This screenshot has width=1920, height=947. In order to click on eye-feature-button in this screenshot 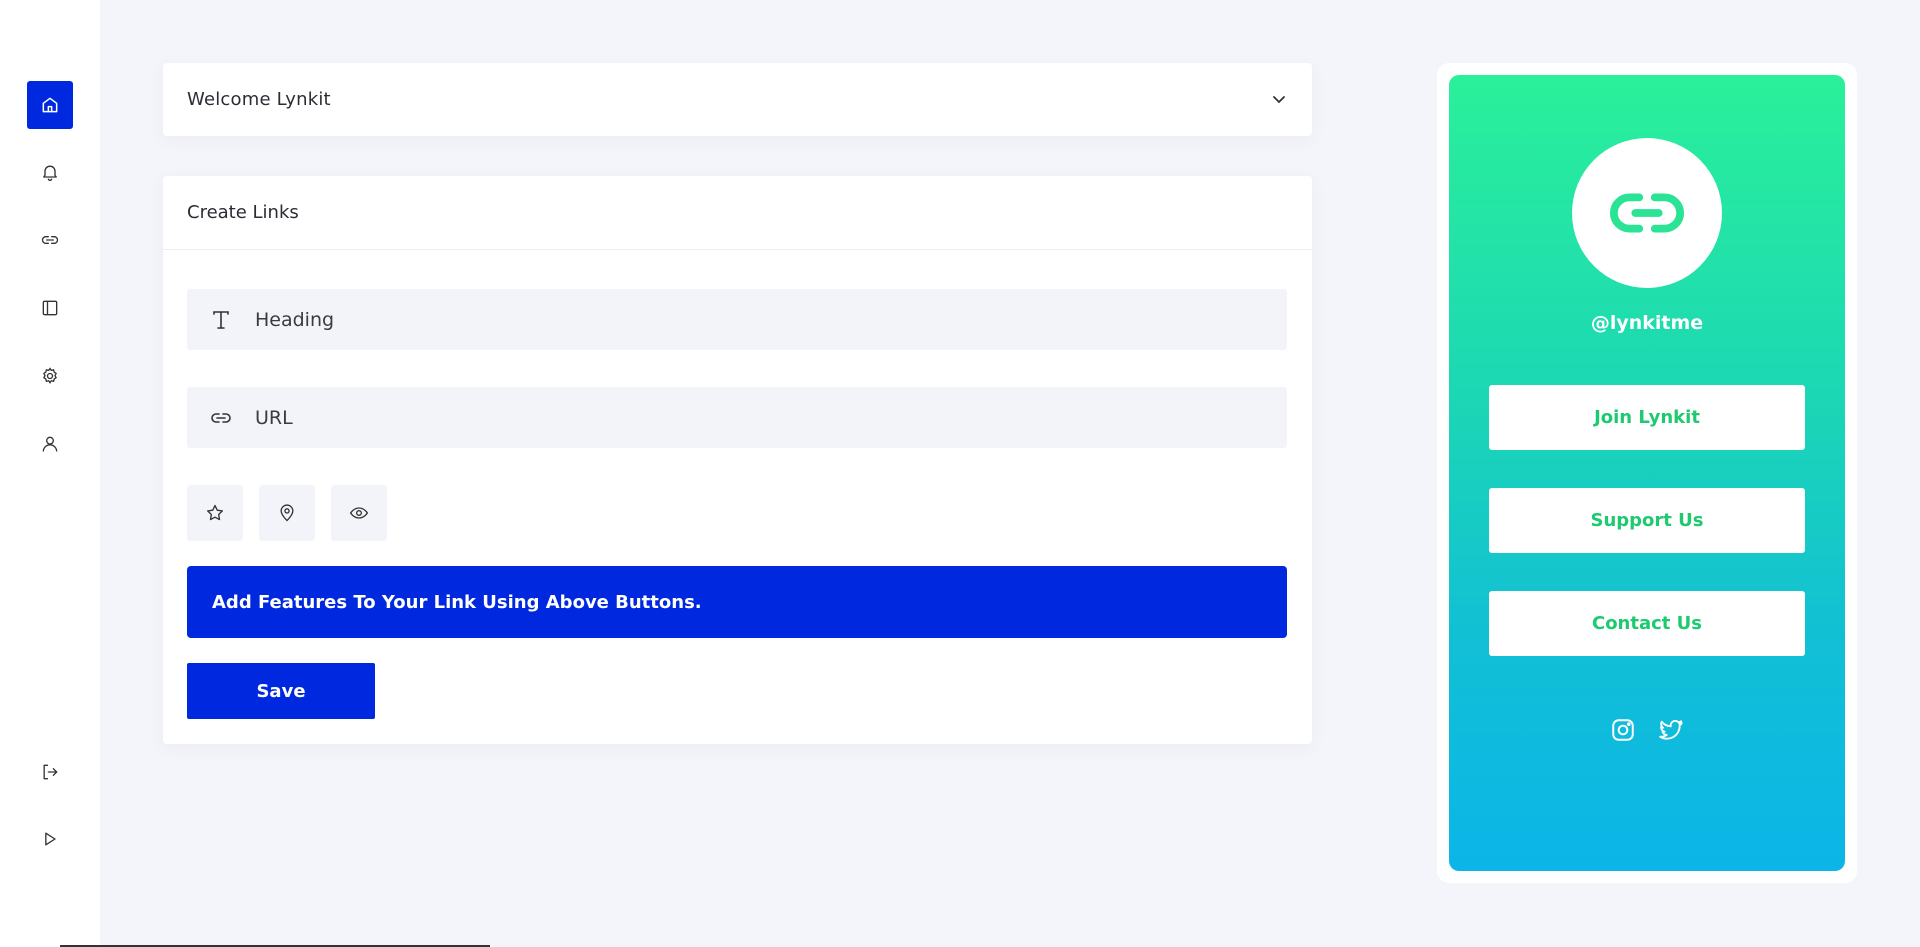, I will do `click(359, 513)`.